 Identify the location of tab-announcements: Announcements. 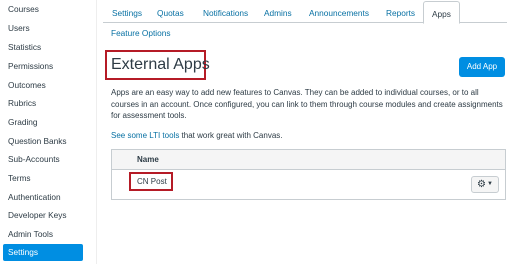
(339, 13).